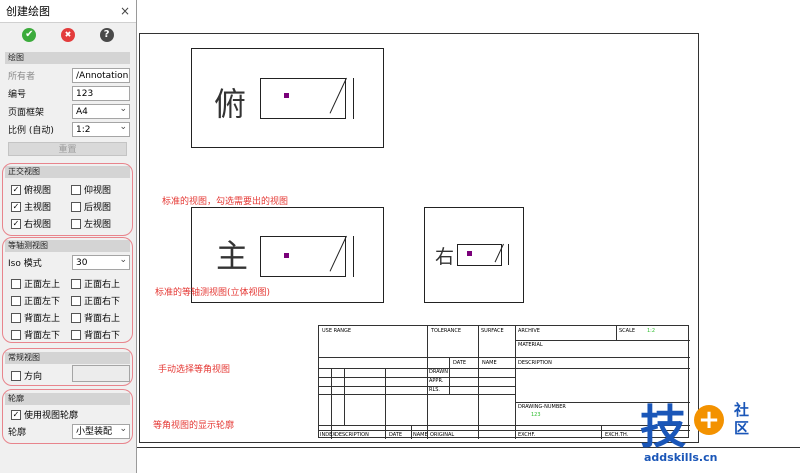 The height and width of the screenshot is (473, 800). What do you see at coordinates (29, 35) in the screenshot?
I see `ok-icon: ✔` at bounding box center [29, 35].